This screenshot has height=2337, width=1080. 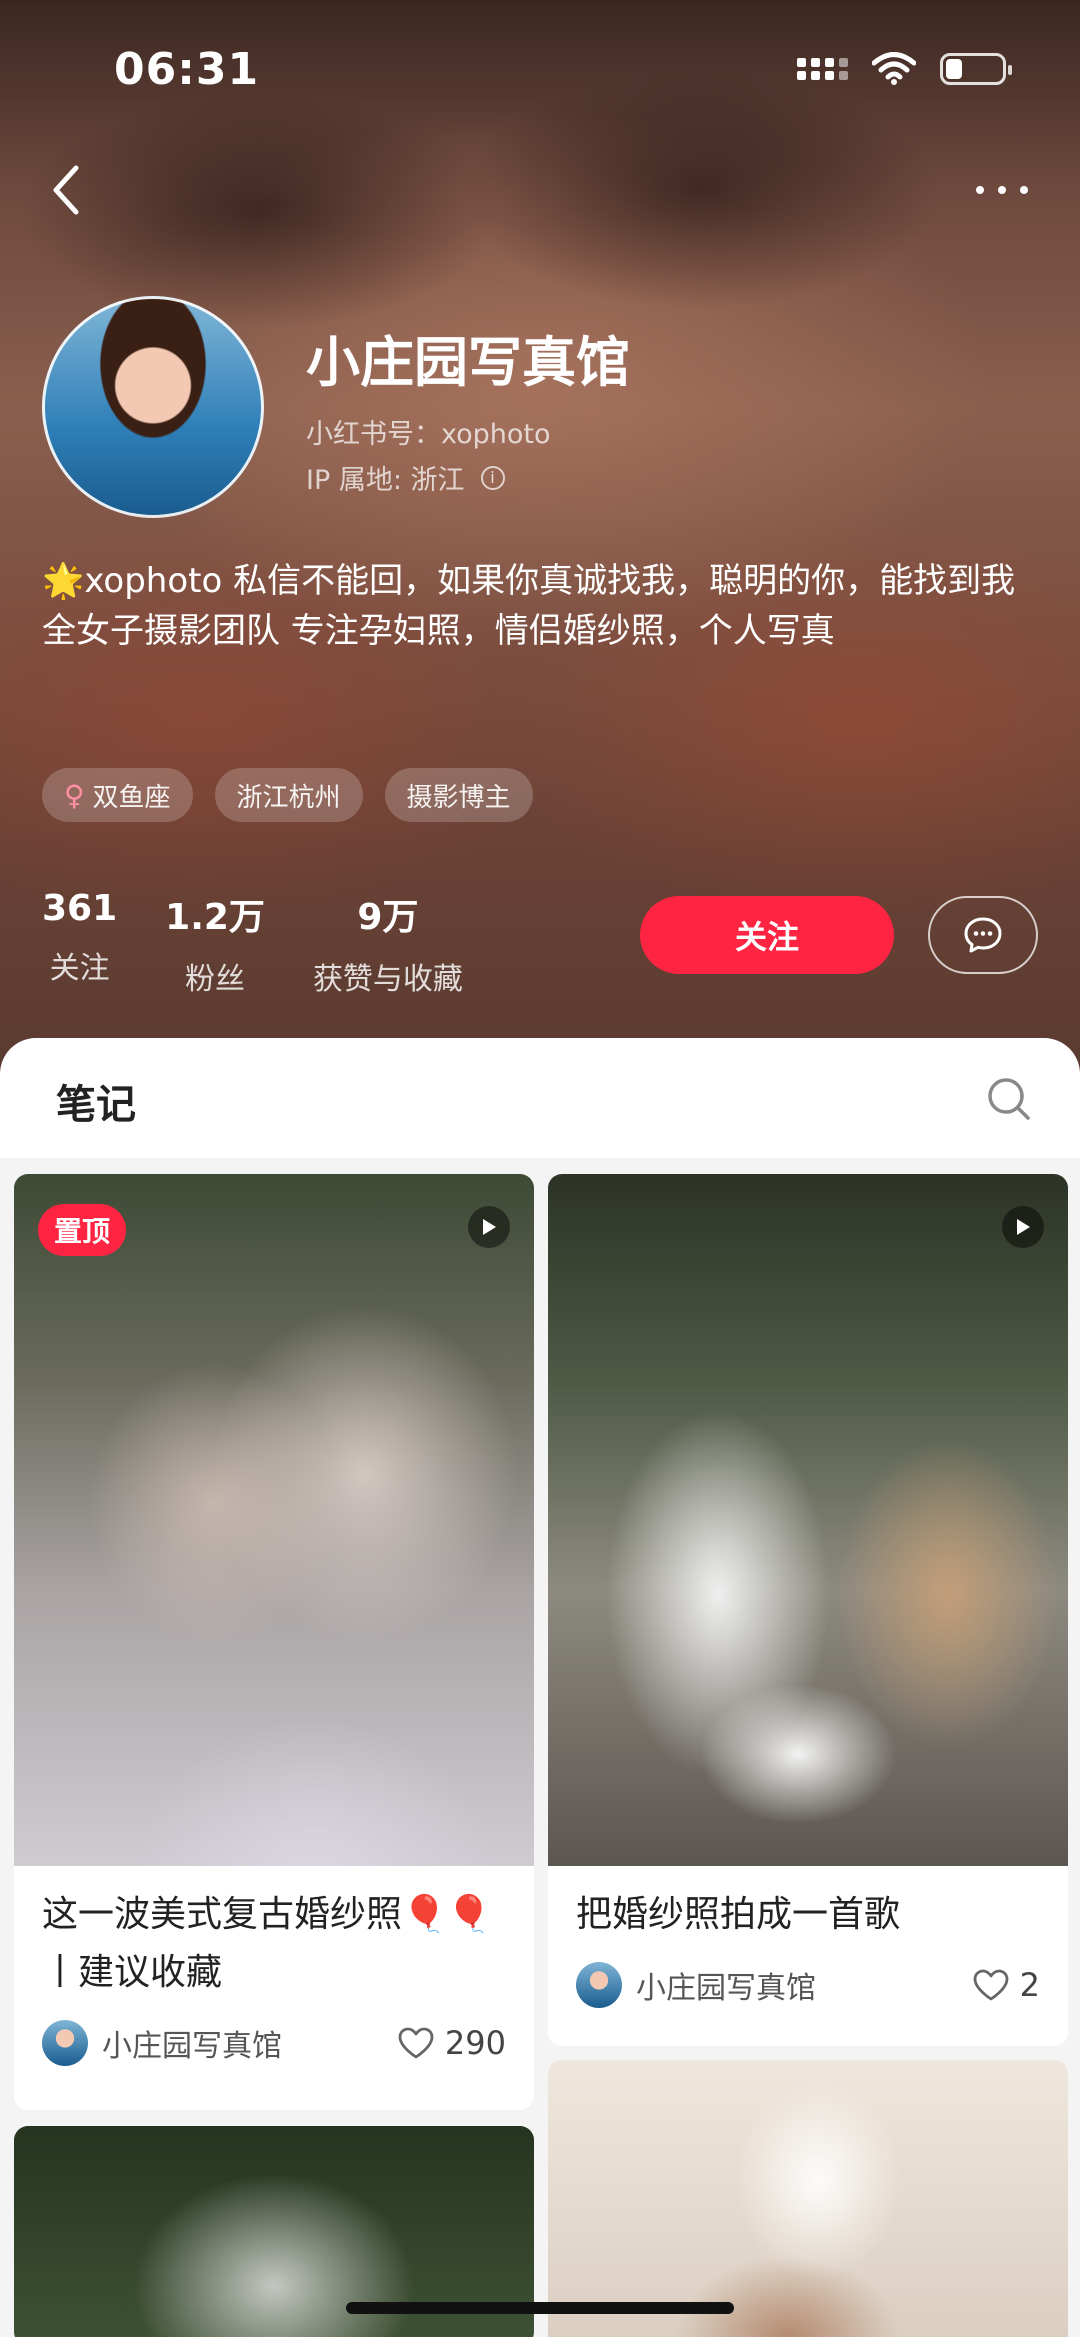 I want to click on tag-list: ♀ 双鱼座 浙江杭州 摄影博主, so click(x=287, y=795).